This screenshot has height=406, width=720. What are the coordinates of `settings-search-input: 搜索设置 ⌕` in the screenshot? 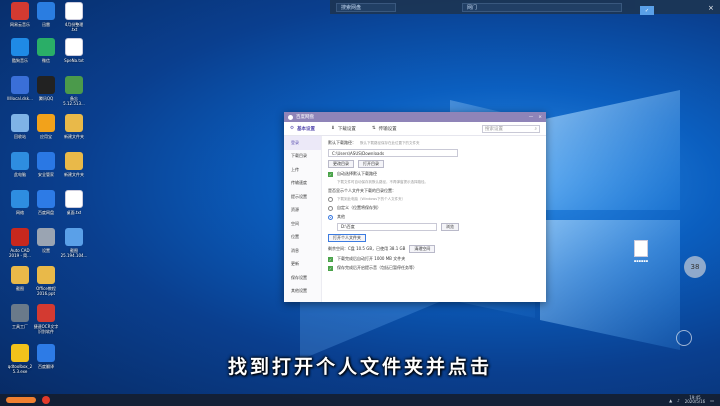 It's located at (511, 128).